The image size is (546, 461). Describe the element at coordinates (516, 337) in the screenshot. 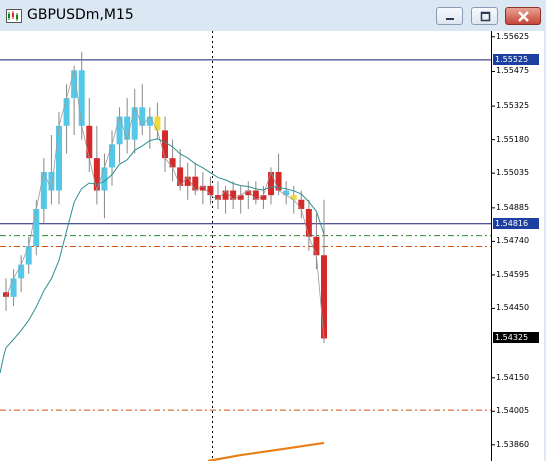

I see `current-price-price-label: 1.54325` at that location.